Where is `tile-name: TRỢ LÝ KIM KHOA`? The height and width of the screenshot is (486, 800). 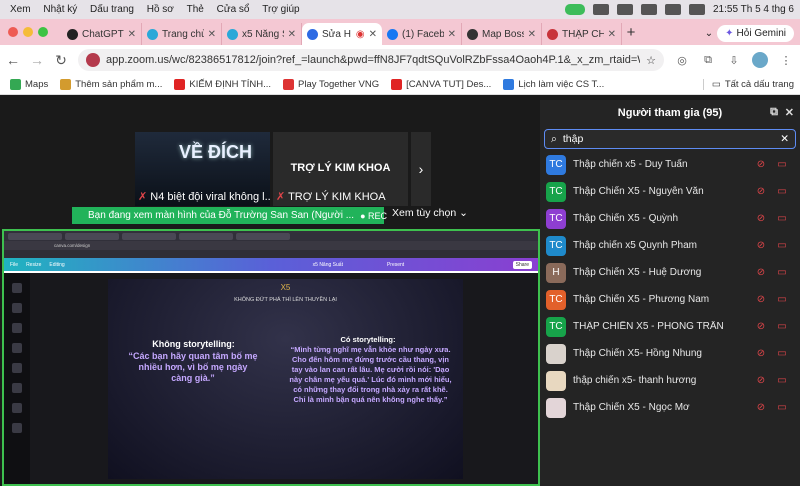 tile-name: TRỢ LÝ KIM KHOA is located at coordinates (337, 197).